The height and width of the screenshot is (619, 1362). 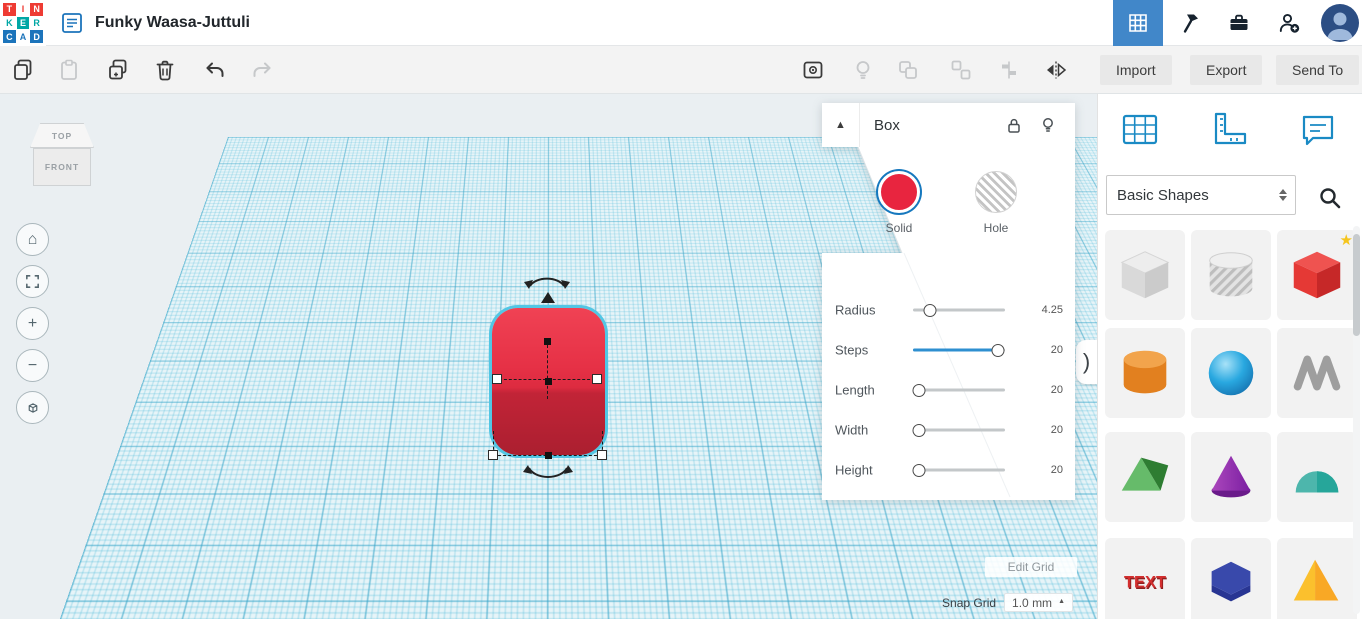 I want to click on panel-handle-icon: ), so click(x=1086, y=361).